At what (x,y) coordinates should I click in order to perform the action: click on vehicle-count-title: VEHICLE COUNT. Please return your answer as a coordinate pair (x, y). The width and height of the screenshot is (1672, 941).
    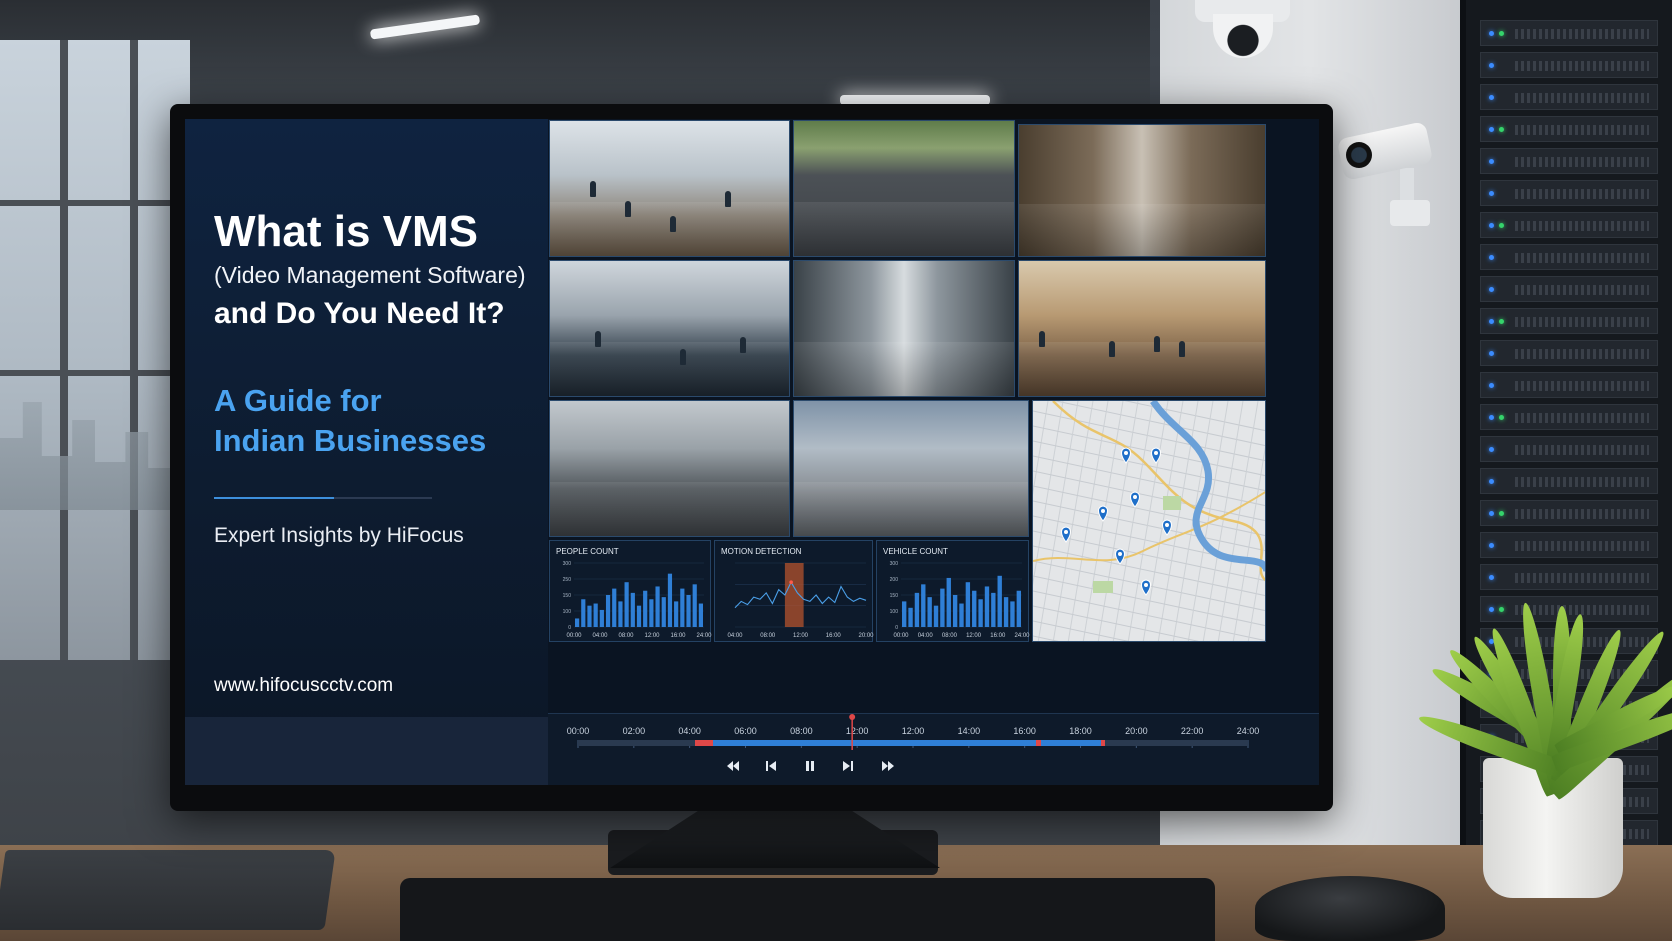
    Looking at the image, I should click on (915, 551).